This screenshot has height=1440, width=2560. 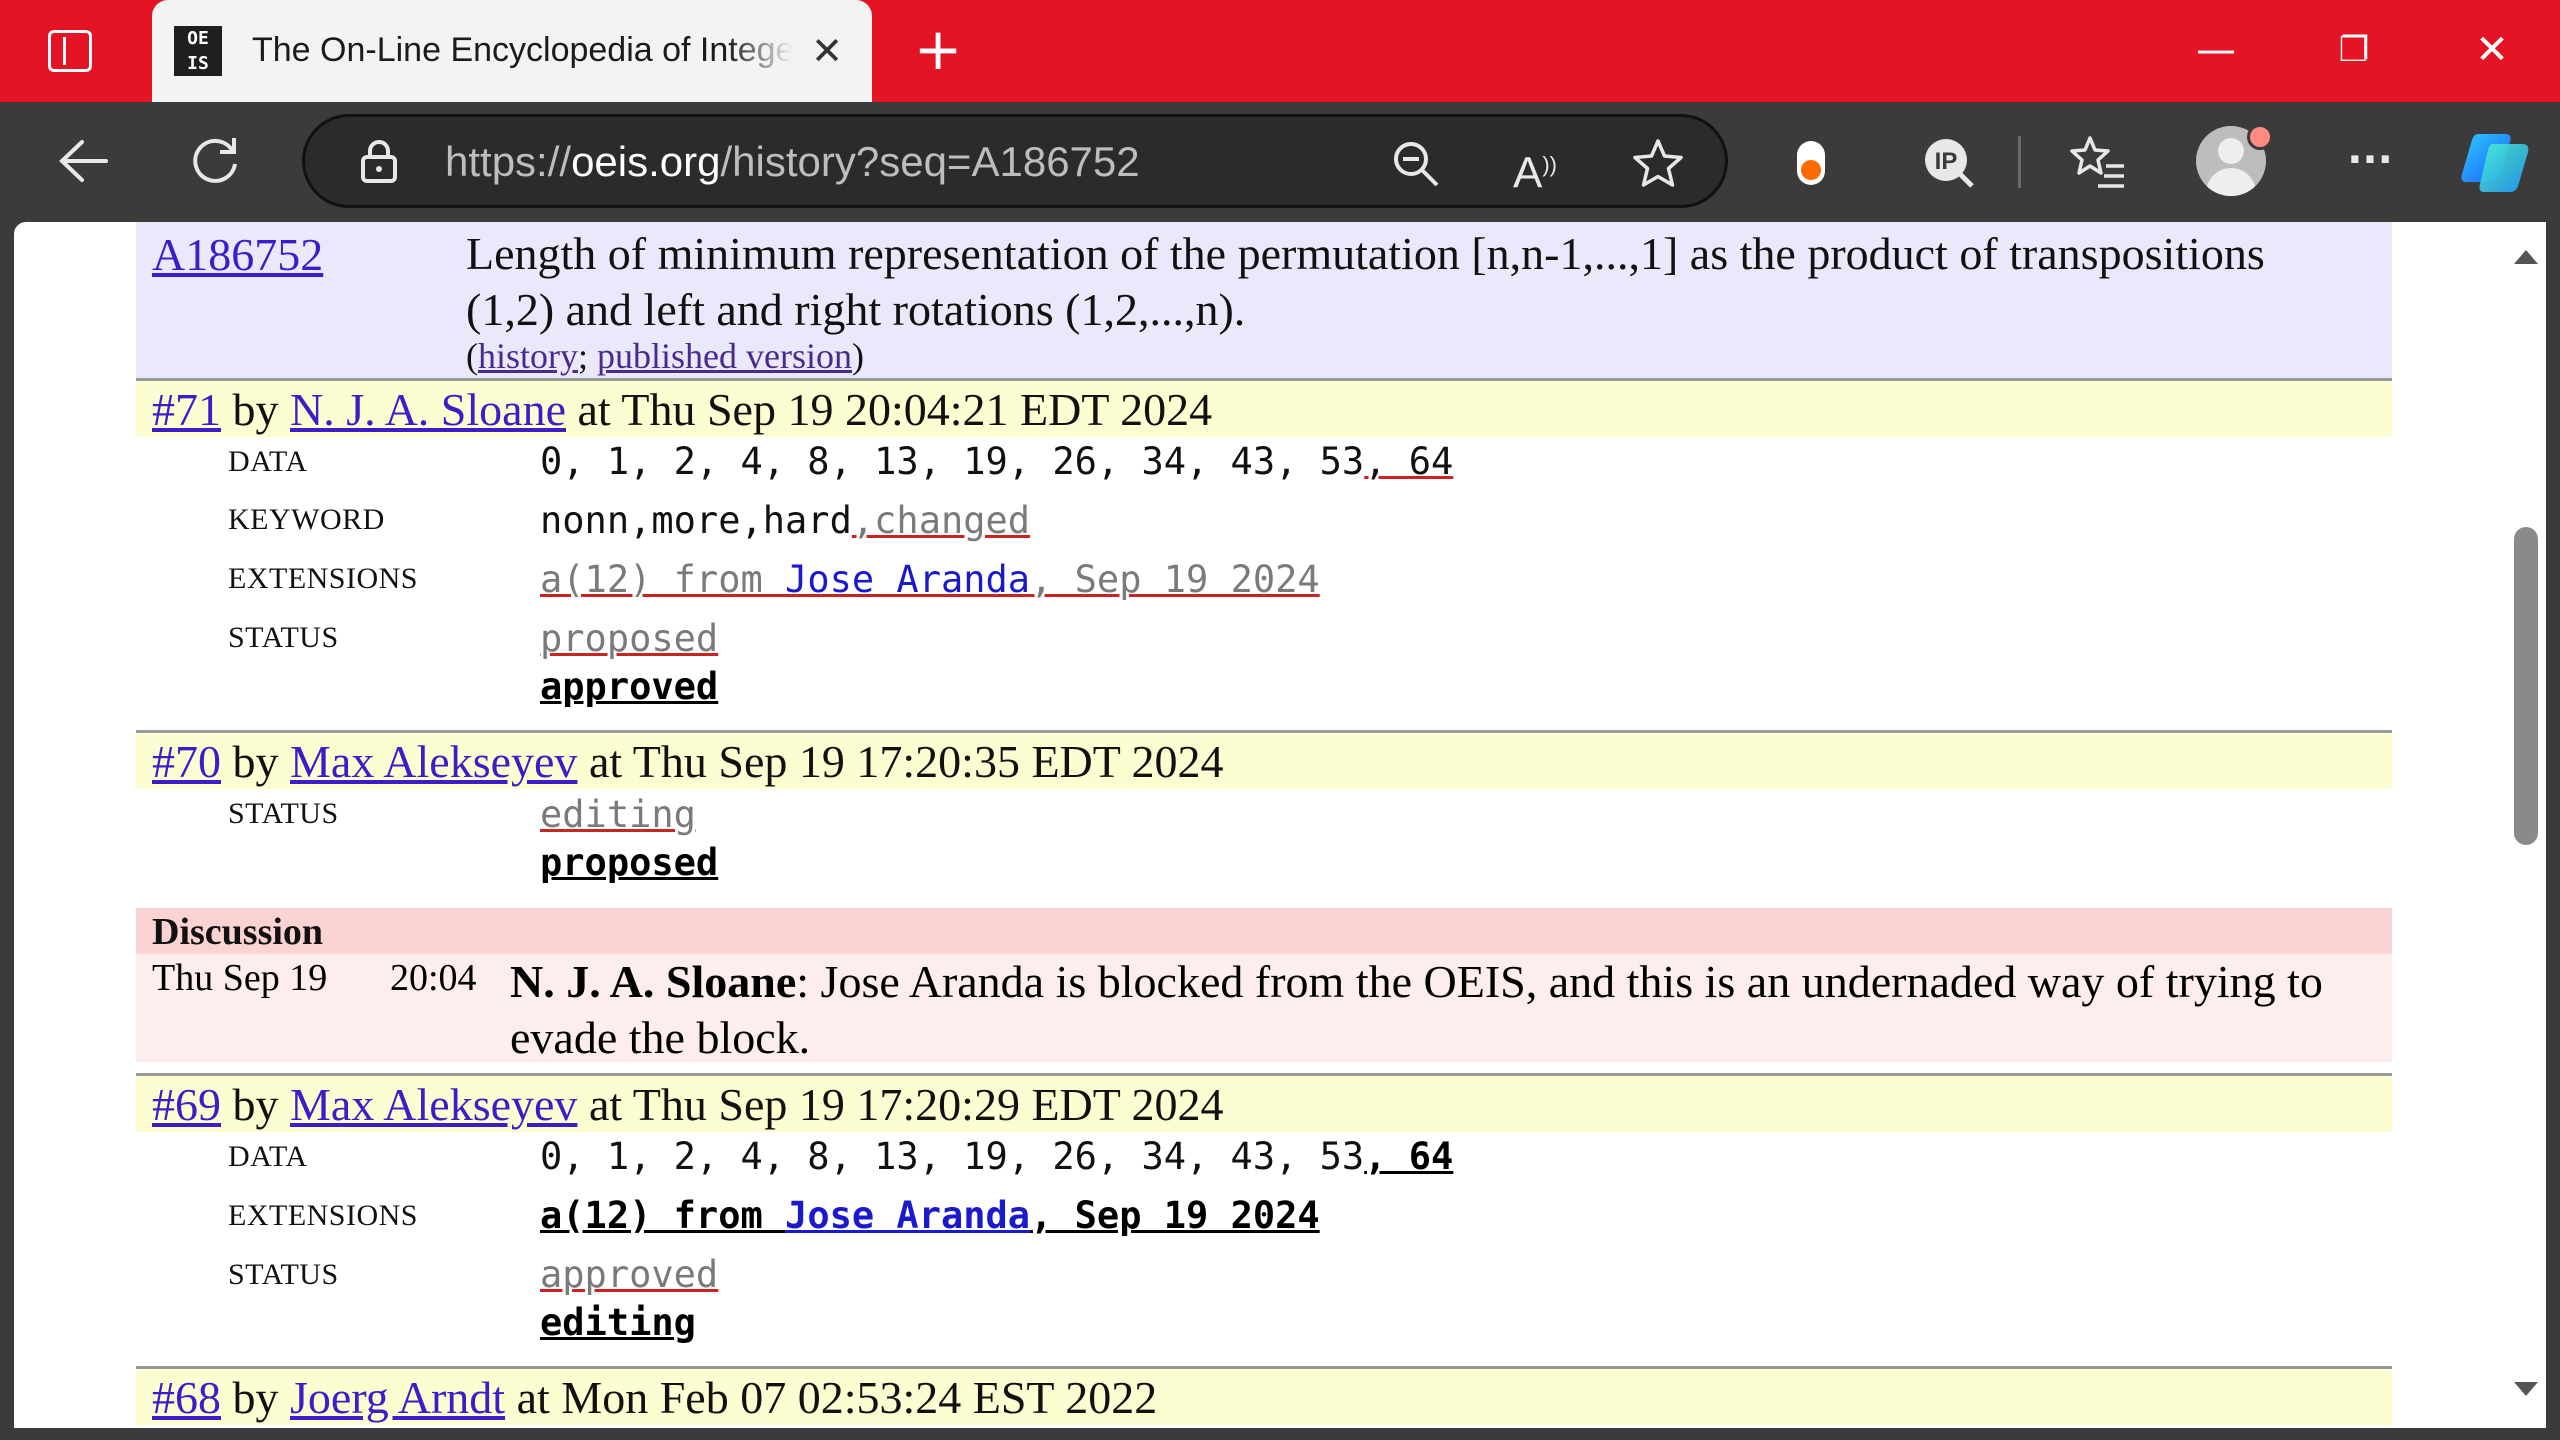 I want to click on history-link: history, so click(x=528, y=356).